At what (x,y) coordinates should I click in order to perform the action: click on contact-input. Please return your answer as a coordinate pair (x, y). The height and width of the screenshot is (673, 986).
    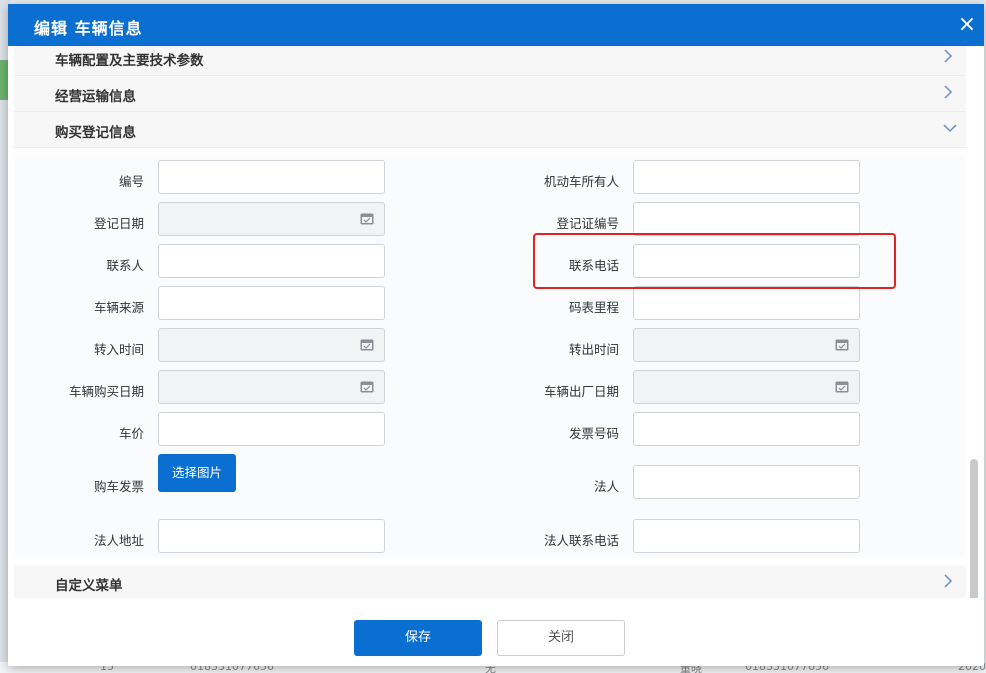
    Looking at the image, I should click on (271, 261).